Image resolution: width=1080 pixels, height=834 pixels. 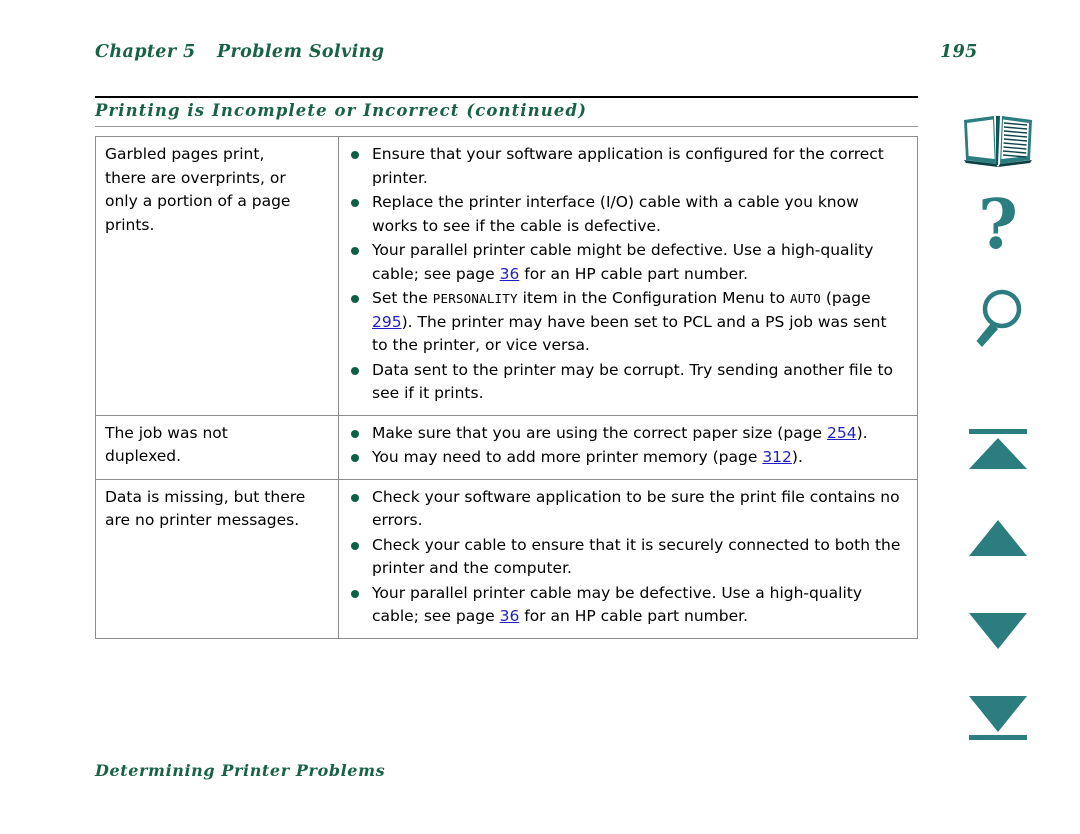 I want to click on previous-page-icon, so click(x=998, y=541).